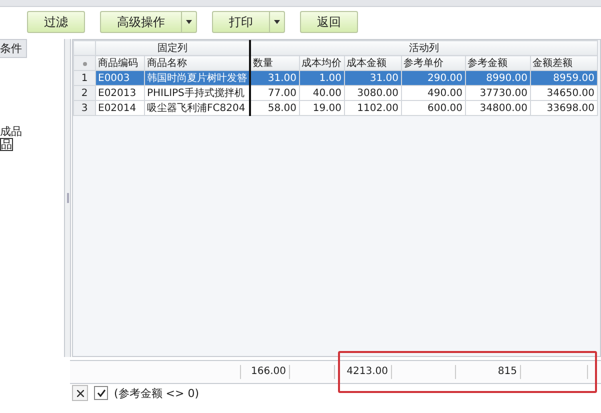 This screenshot has width=601, height=413. Describe the element at coordinates (197, 63) in the screenshot. I see `column-header: 商品名称` at that location.